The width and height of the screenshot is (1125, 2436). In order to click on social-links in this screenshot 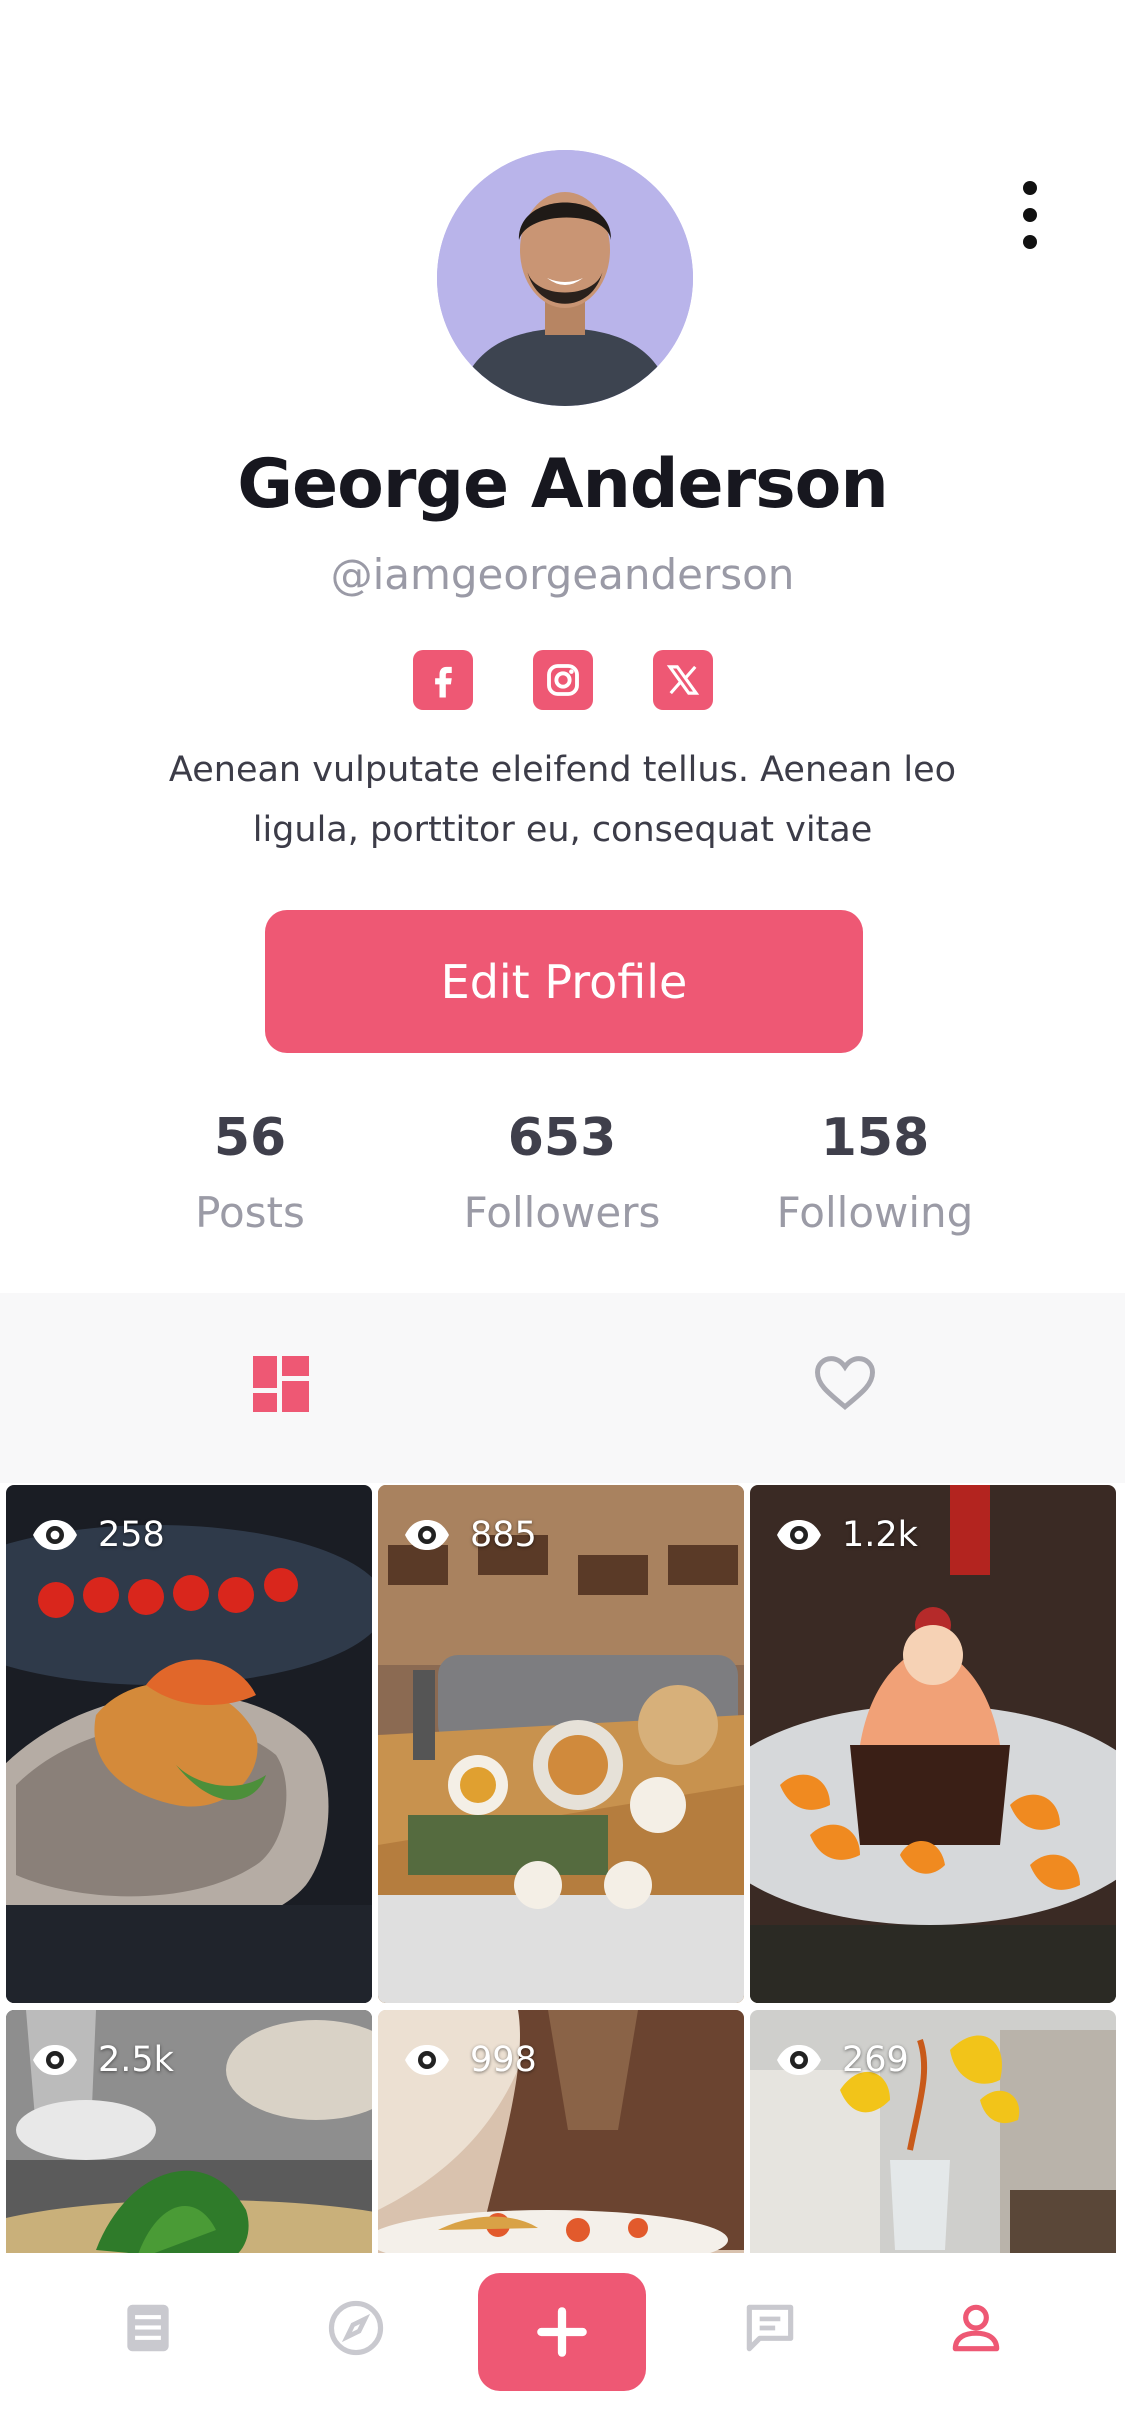, I will do `click(562, 680)`.